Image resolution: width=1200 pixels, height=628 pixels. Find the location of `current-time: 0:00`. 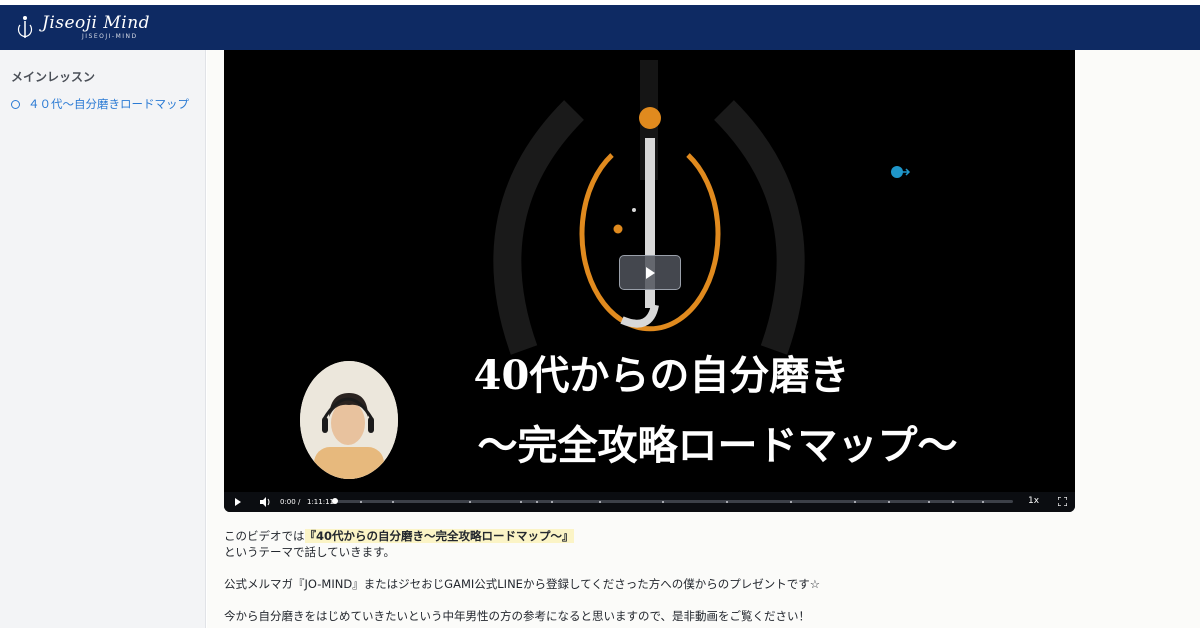

current-time: 0:00 is located at coordinates (288, 502).